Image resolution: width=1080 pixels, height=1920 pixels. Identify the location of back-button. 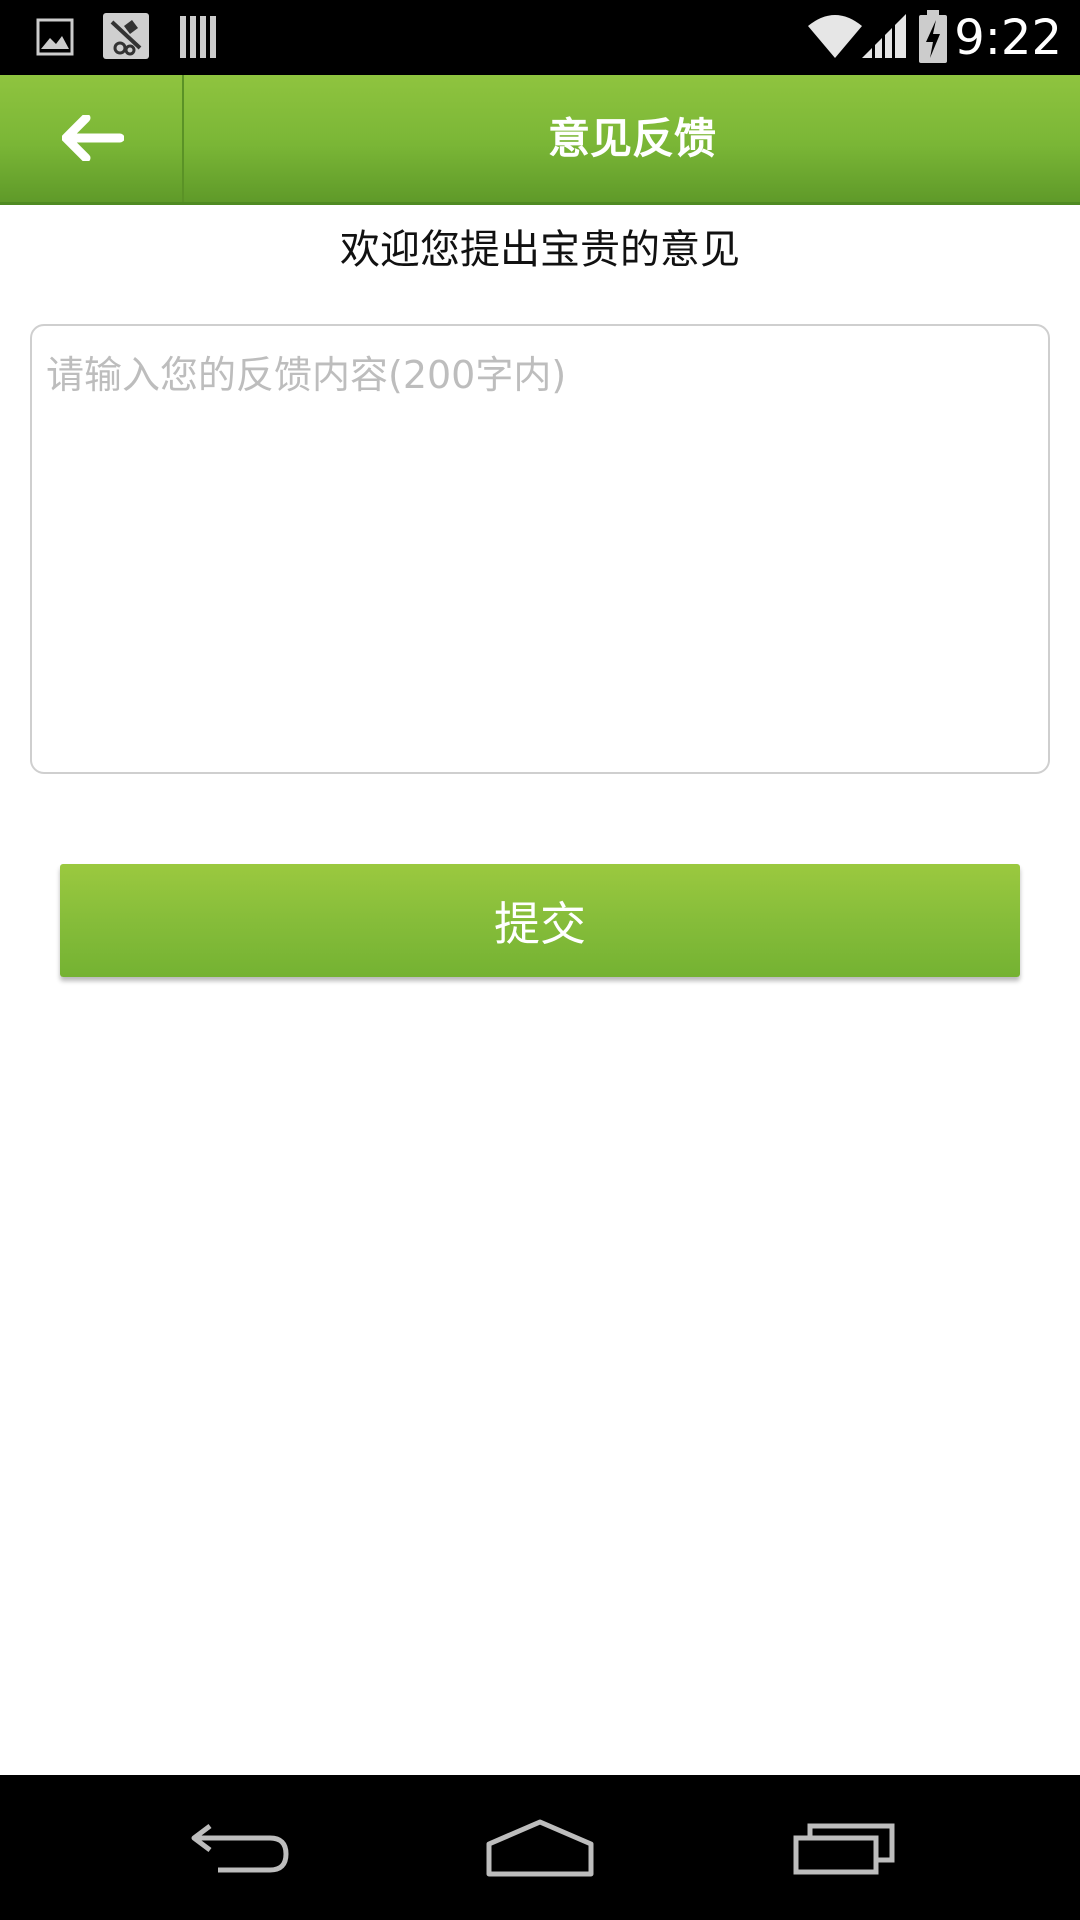
(92, 138).